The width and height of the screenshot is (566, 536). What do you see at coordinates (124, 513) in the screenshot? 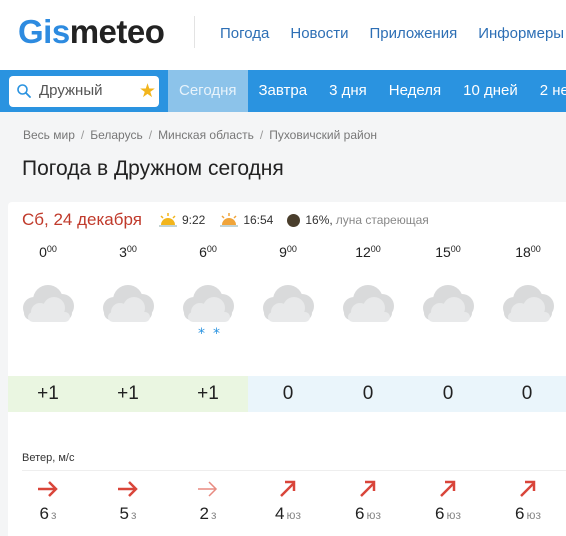
I see `wind-speed: 5` at bounding box center [124, 513].